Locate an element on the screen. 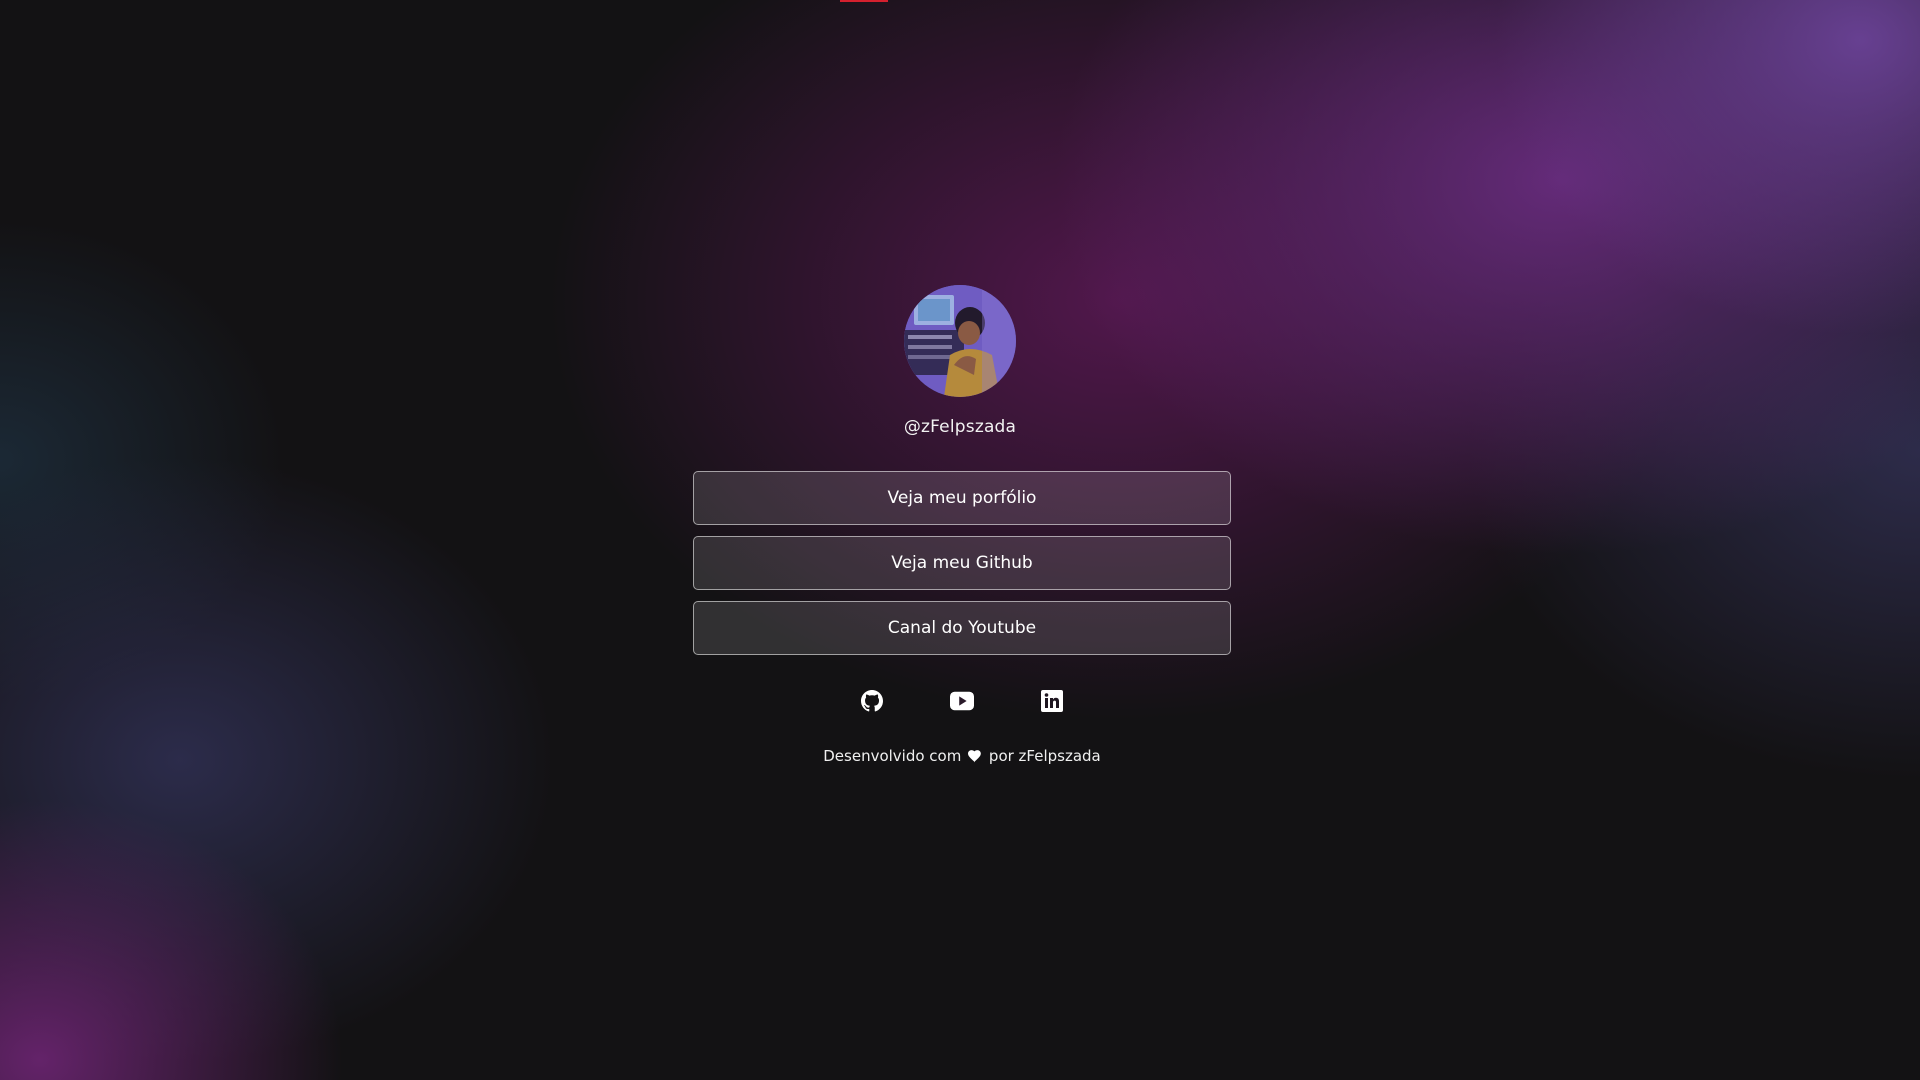 This screenshot has height=1080, width=1920. avatar is located at coordinates (960, 341).